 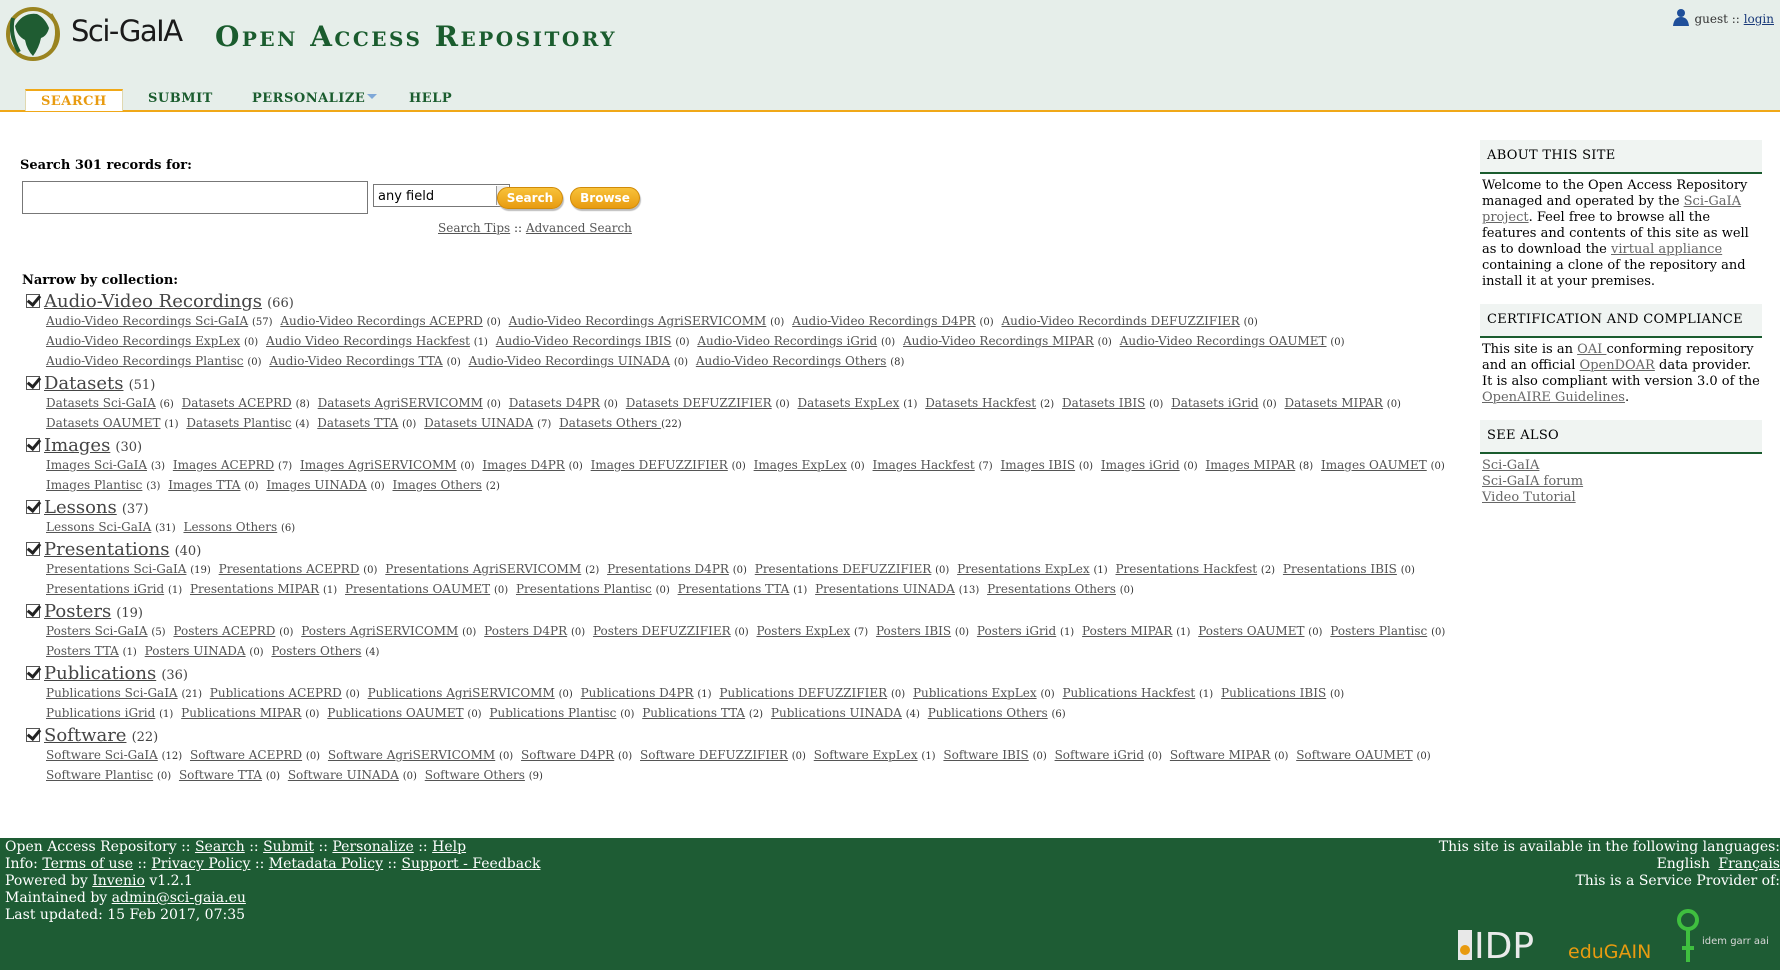 I want to click on subcollection-link: Datasets D4PR, so click(x=554, y=403).